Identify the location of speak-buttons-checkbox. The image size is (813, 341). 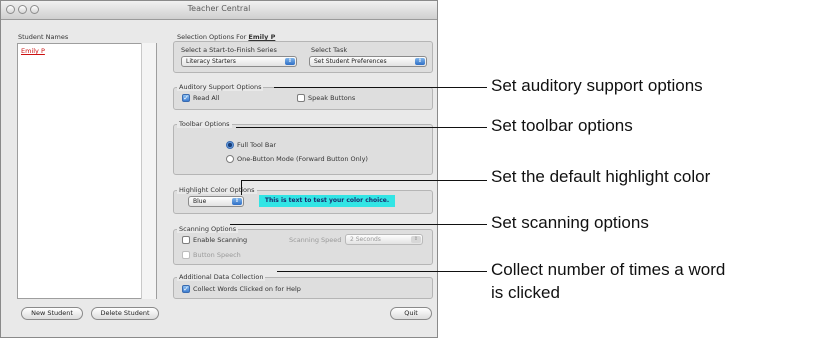
(301, 98).